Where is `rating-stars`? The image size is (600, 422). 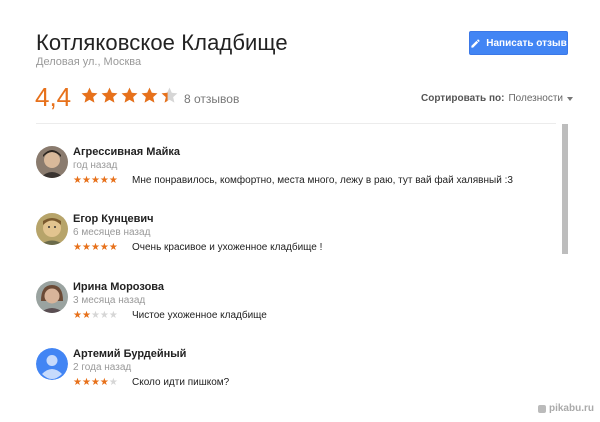
rating-stars is located at coordinates (129, 95).